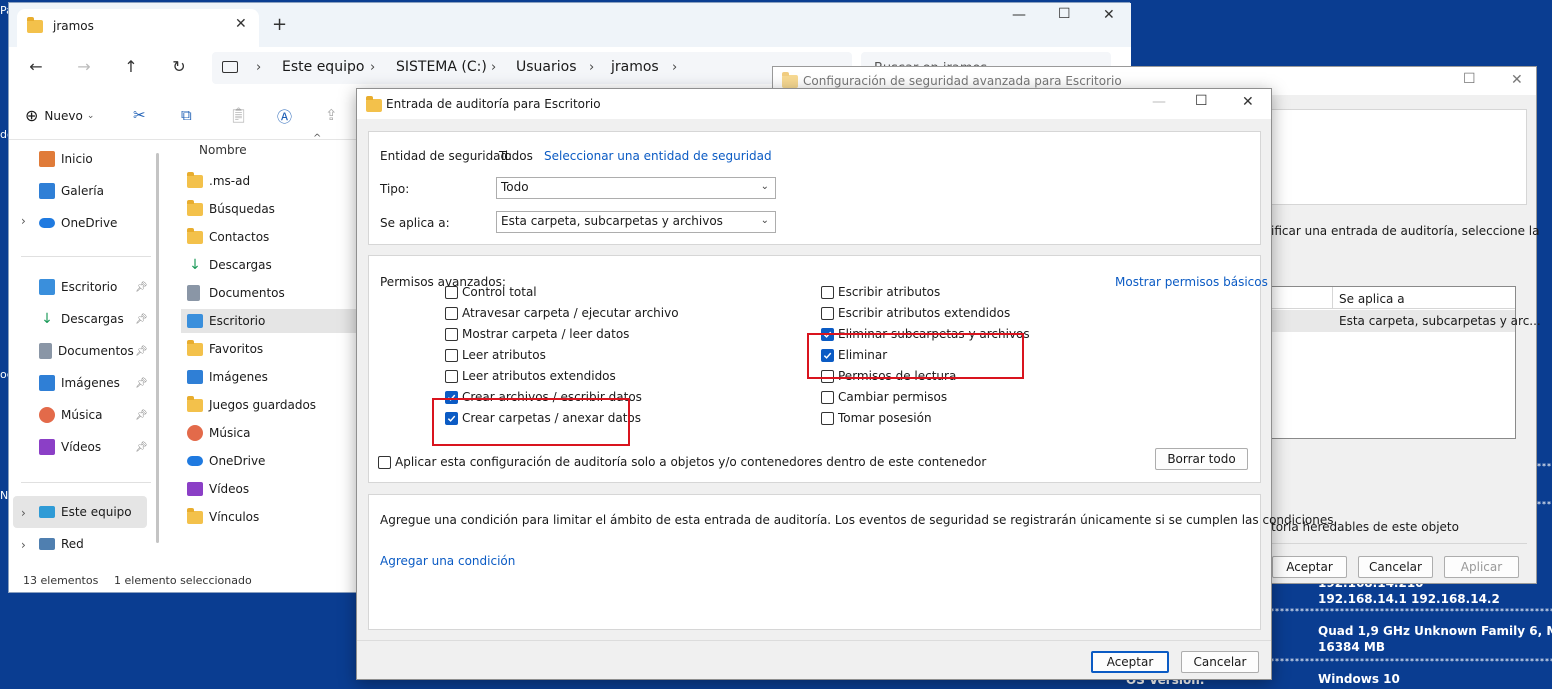 The image size is (1552, 689). I want to click on breadcrumb-item: SISTEMA (C:), so click(441, 67).